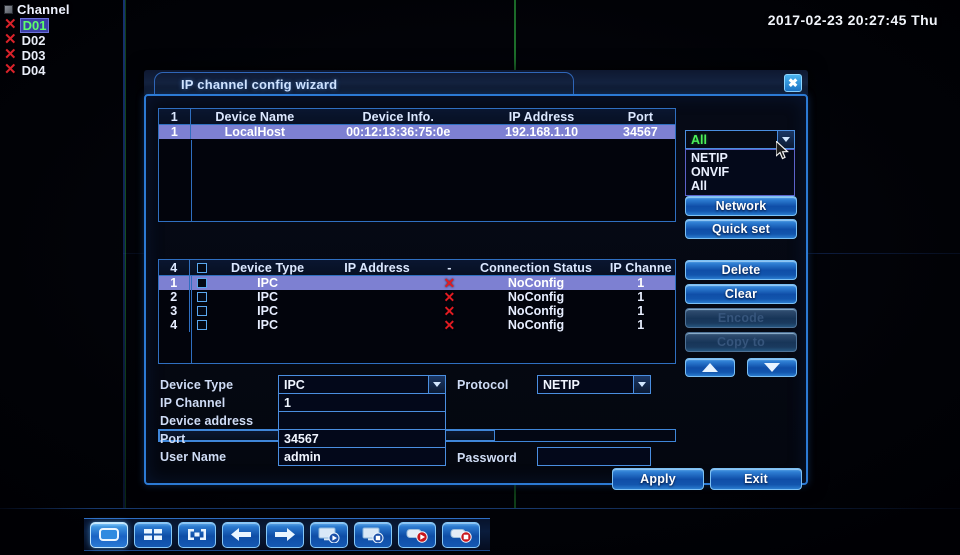  I want to click on column-device-name: Device Name, so click(255, 116).